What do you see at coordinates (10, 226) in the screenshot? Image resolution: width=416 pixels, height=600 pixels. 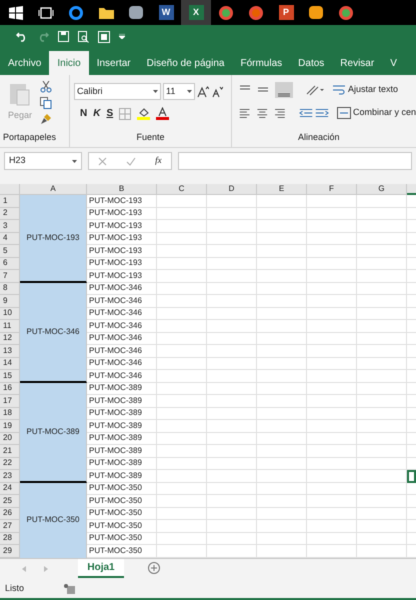 I see `row-header: 3` at bounding box center [10, 226].